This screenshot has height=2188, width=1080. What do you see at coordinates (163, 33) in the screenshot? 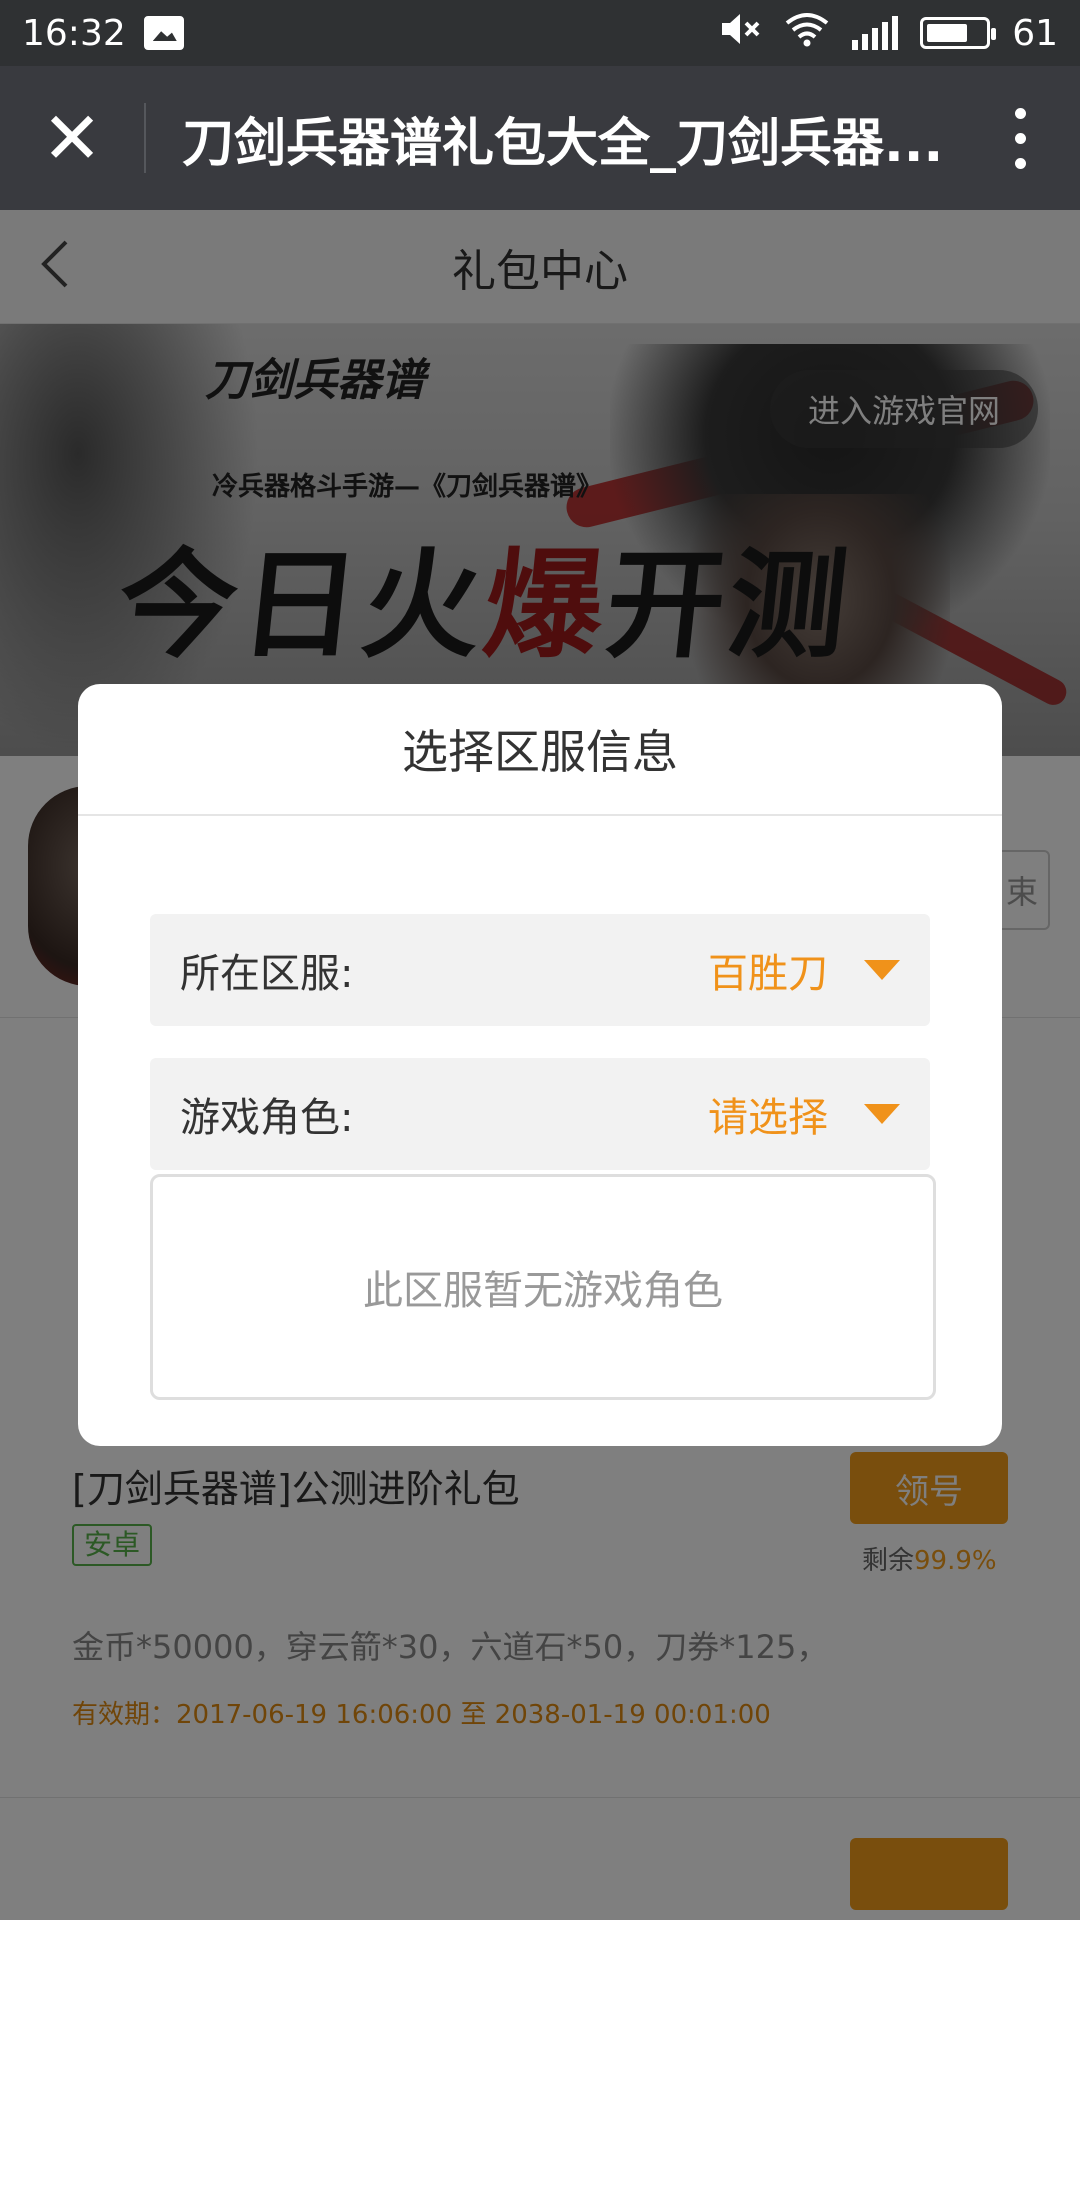
I see `image-icon` at bounding box center [163, 33].